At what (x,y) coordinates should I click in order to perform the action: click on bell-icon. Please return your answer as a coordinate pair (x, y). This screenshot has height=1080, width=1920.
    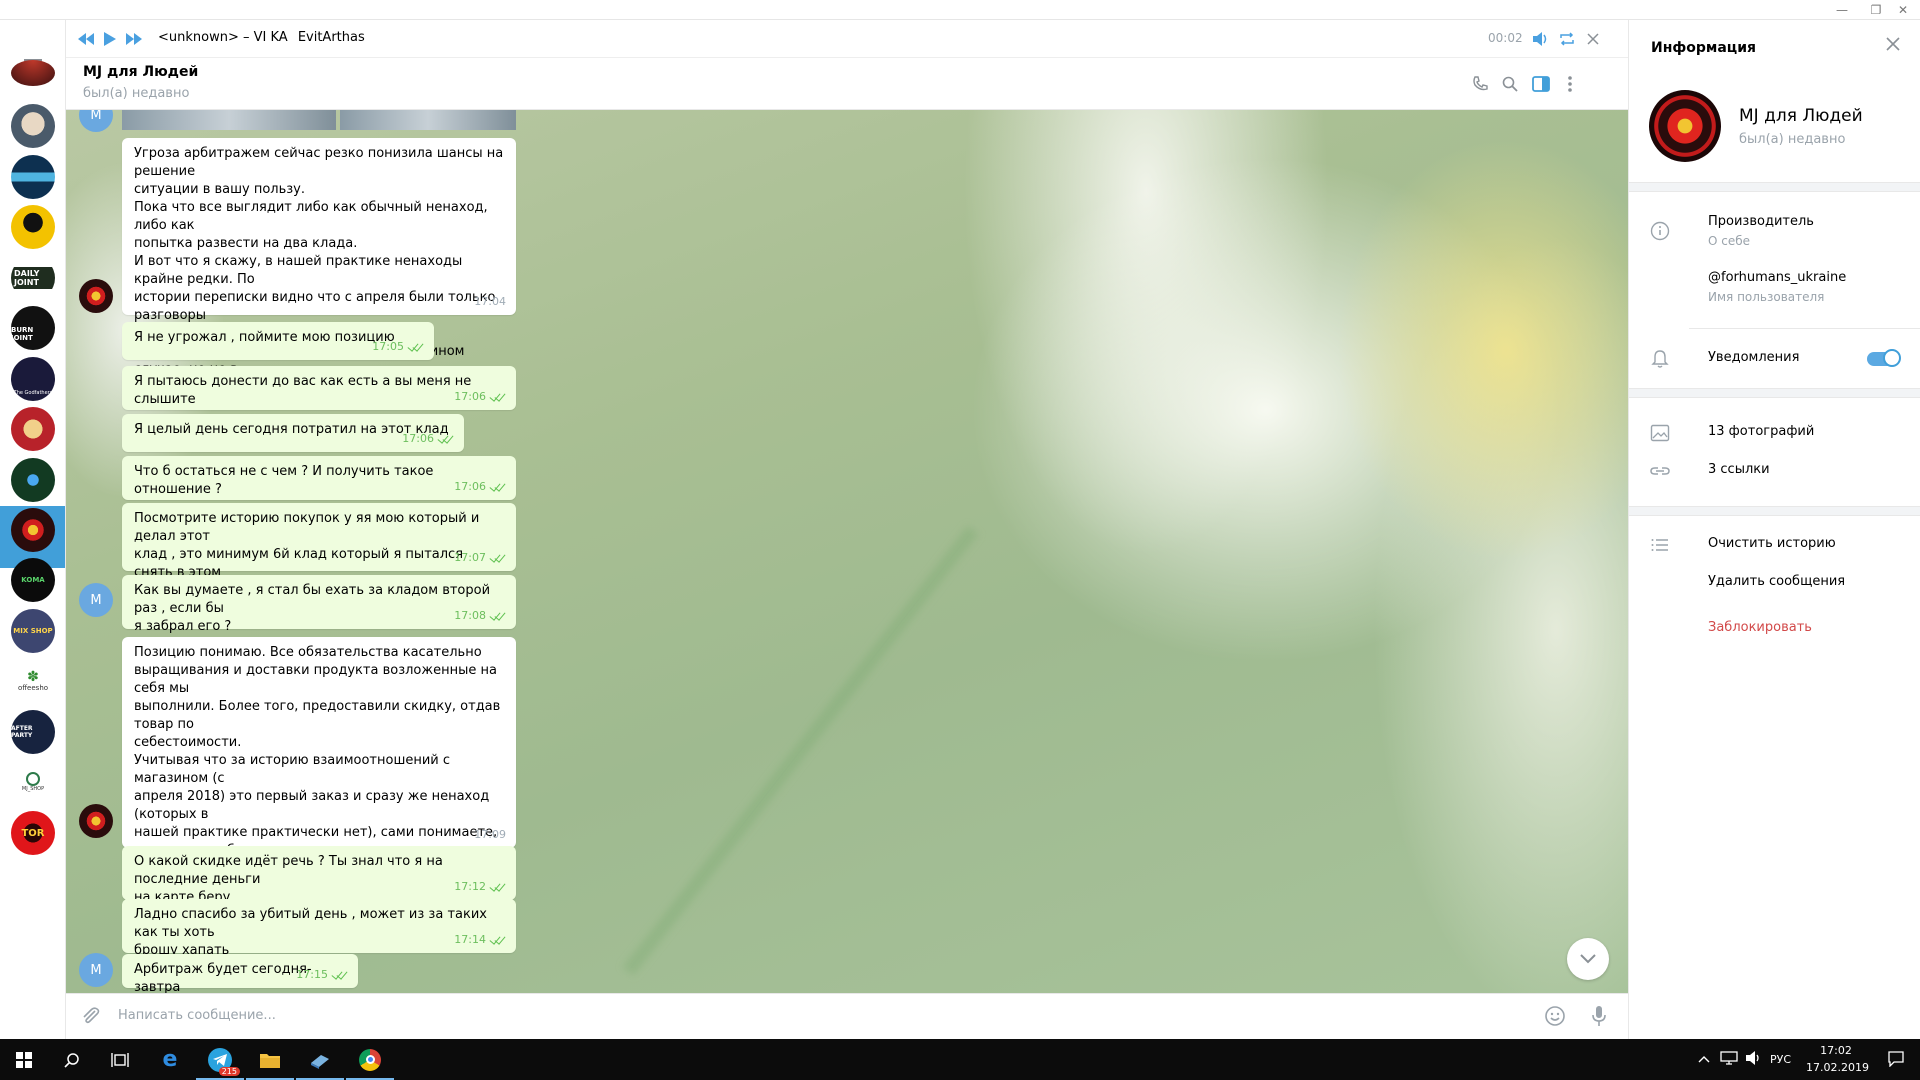
    Looking at the image, I should click on (1660, 359).